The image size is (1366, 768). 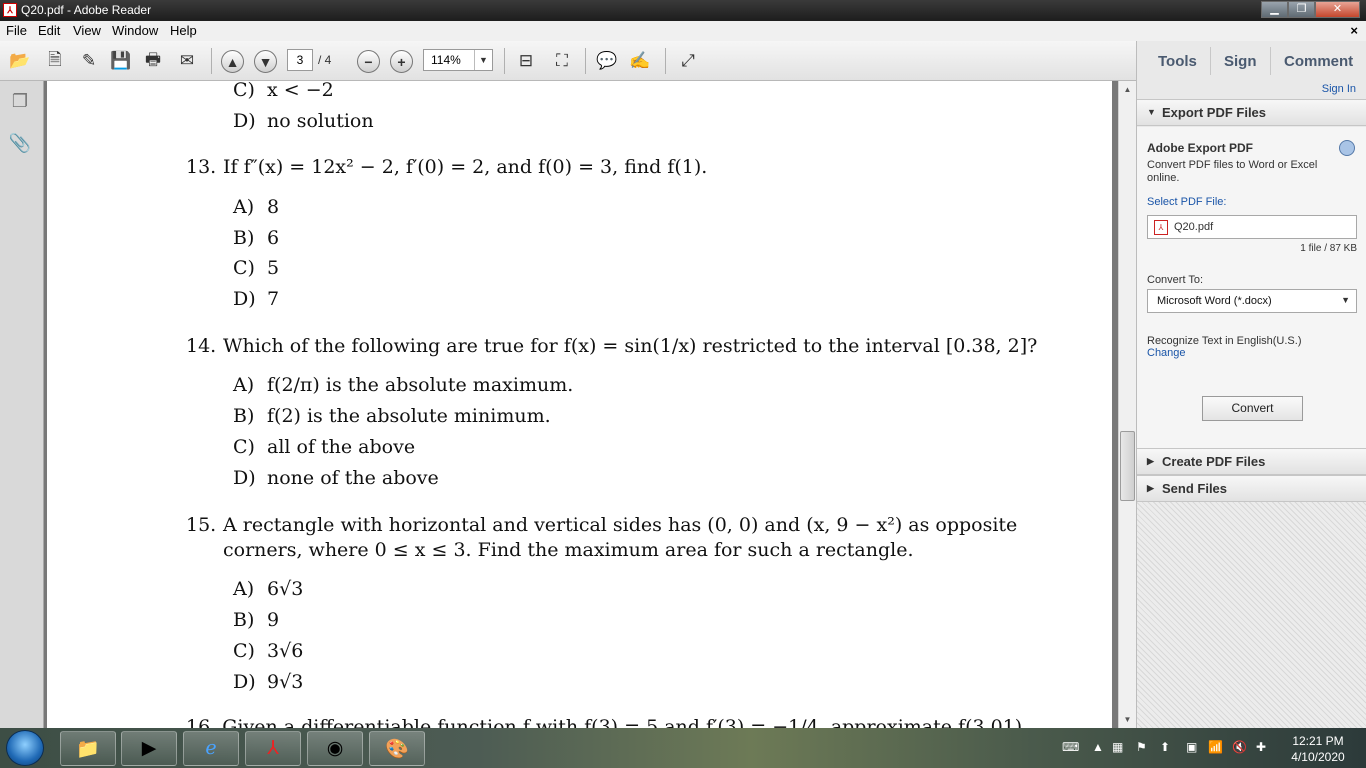 I want to click on scroll-up-icon: ▲, so click(x=1127, y=89).